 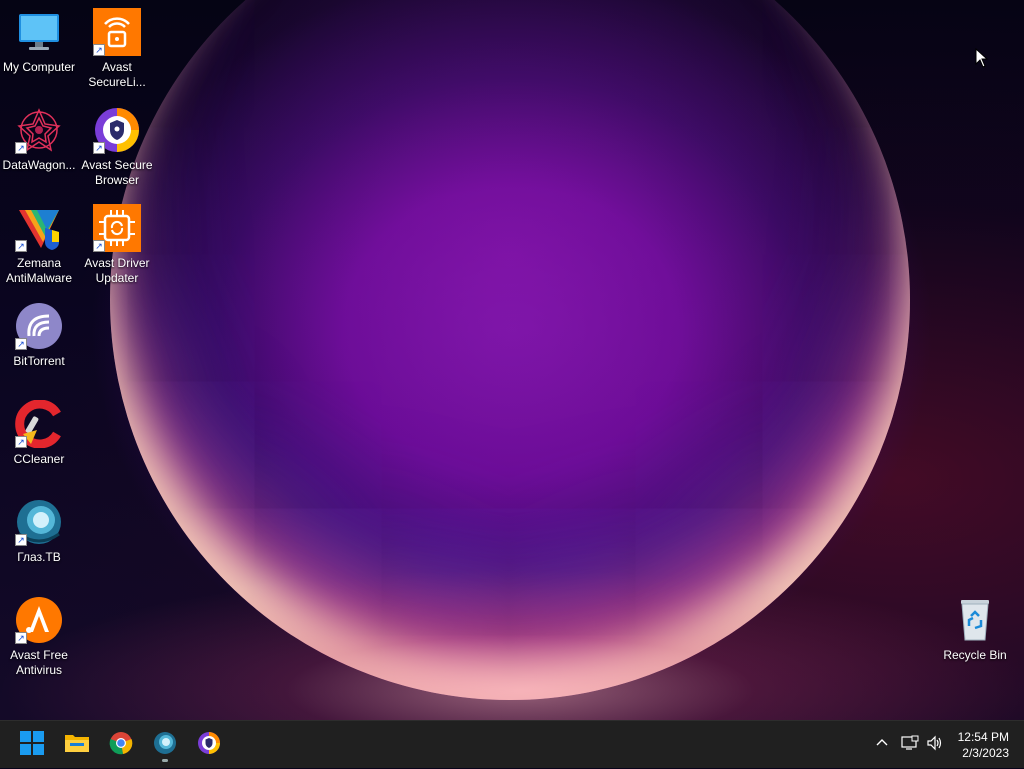 I want to click on desktop-icon-label: CCleaner, so click(x=39, y=459).